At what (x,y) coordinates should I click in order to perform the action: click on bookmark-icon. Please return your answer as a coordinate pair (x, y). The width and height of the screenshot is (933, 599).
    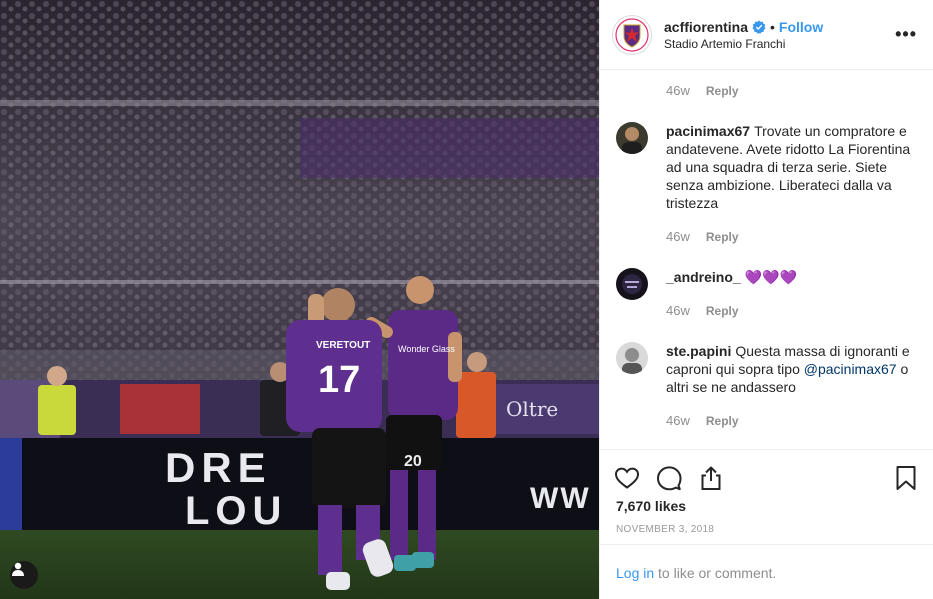
    Looking at the image, I should click on (906, 478).